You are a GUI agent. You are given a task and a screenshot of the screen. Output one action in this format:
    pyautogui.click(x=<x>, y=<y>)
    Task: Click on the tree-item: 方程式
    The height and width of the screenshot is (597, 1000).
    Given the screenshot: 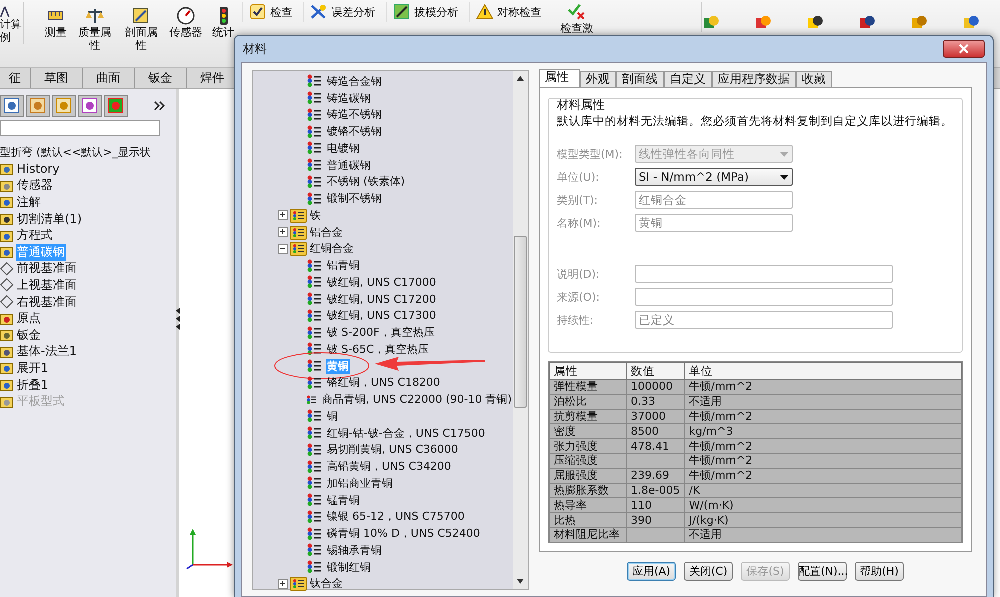 What is the action you would take?
    pyautogui.click(x=35, y=235)
    